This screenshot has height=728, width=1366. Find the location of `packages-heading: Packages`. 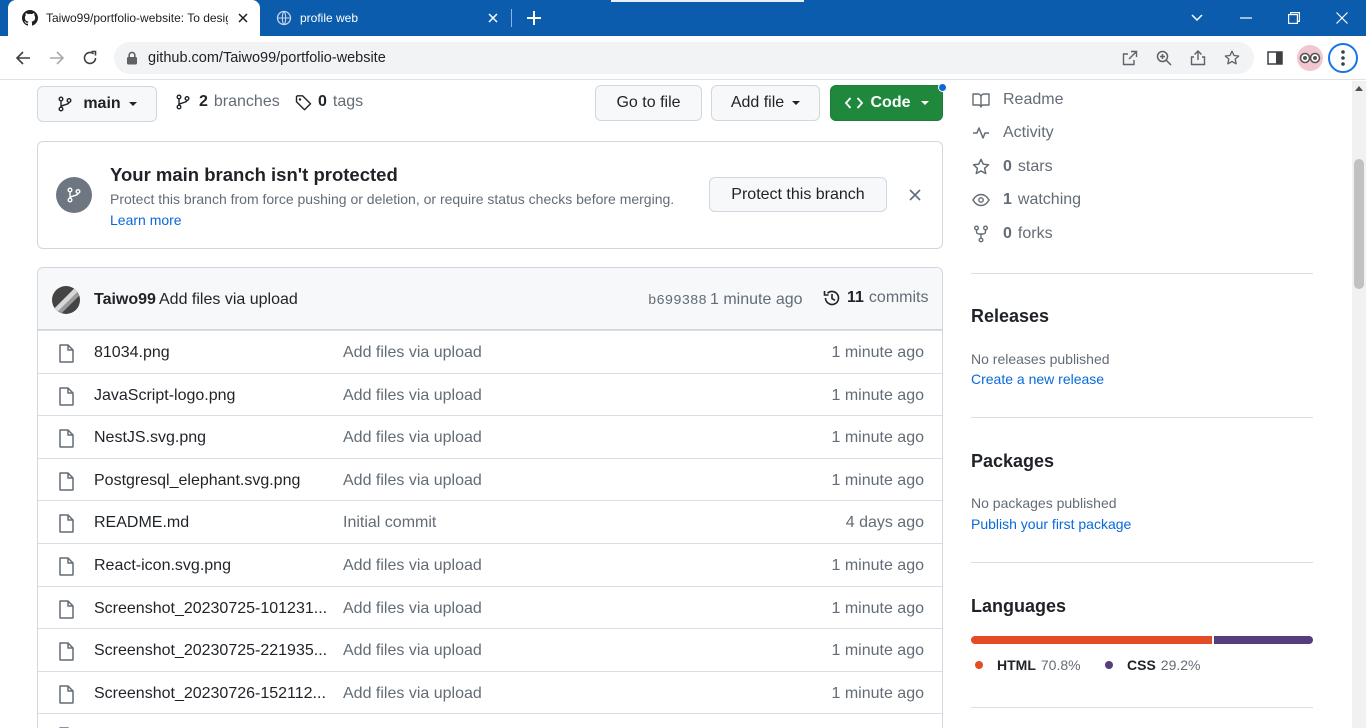

packages-heading: Packages is located at coordinates (1012, 461).